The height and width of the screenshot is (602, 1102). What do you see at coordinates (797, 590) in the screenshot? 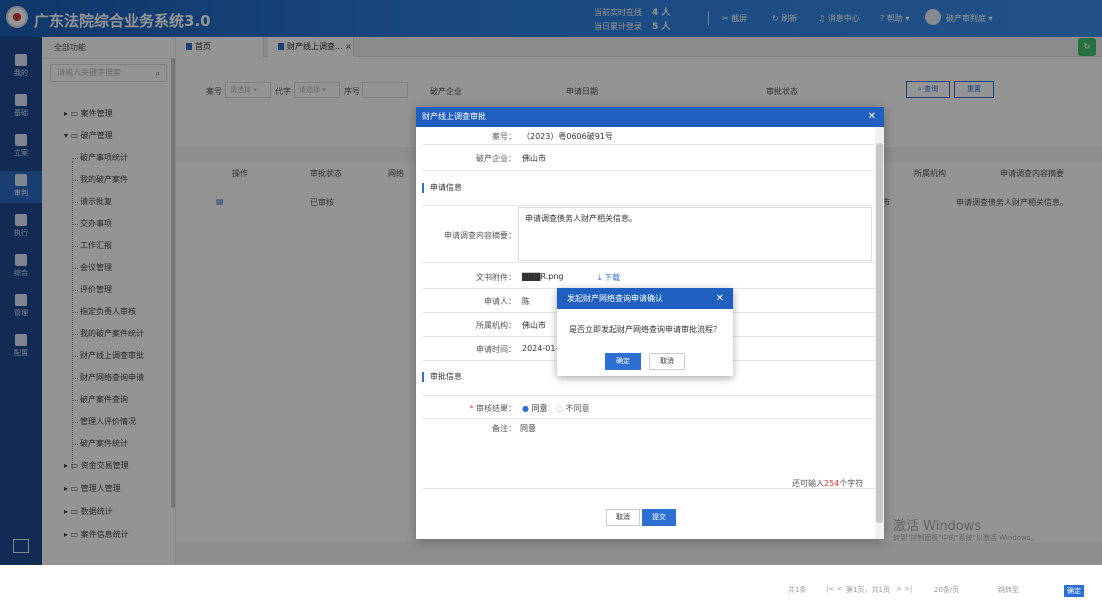
I see `pager-total: 共1条` at bounding box center [797, 590].